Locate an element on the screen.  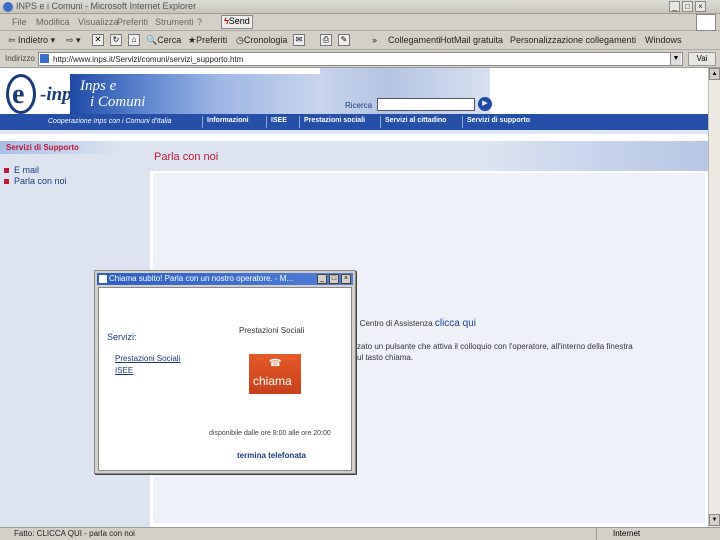
back-label: Indietro is located at coordinates (33, 40).